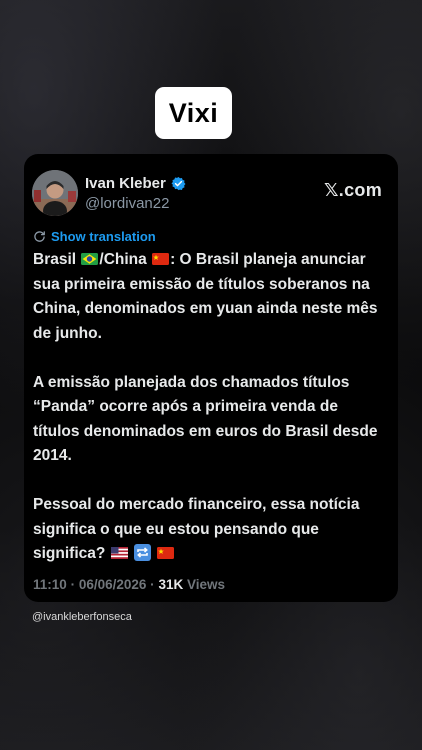 The height and width of the screenshot is (750, 422). Describe the element at coordinates (39, 236) in the screenshot. I see `translate-icon` at that location.